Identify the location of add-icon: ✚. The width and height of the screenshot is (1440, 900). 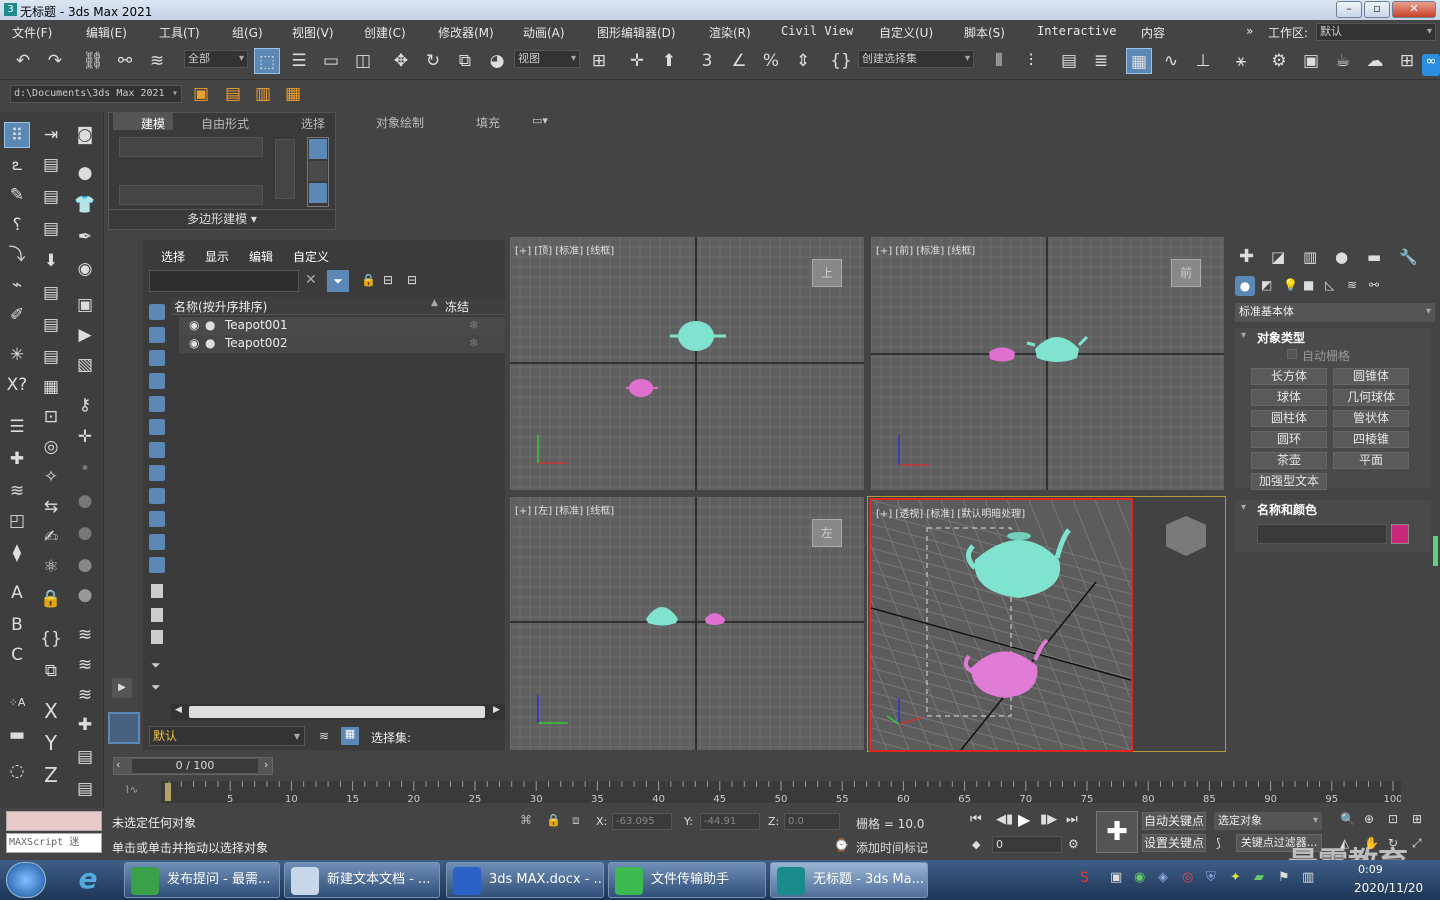
(17, 459).